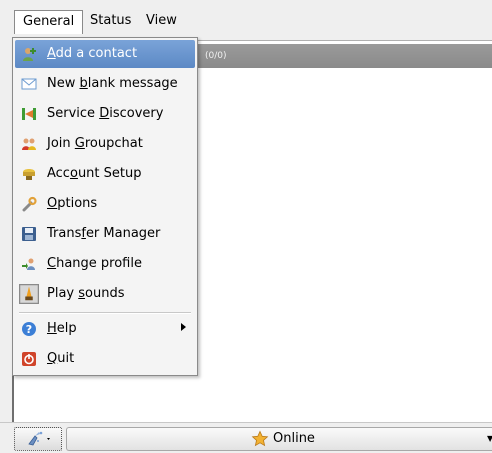  I want to click on submenu-arrow-icon, so click(183, 327).